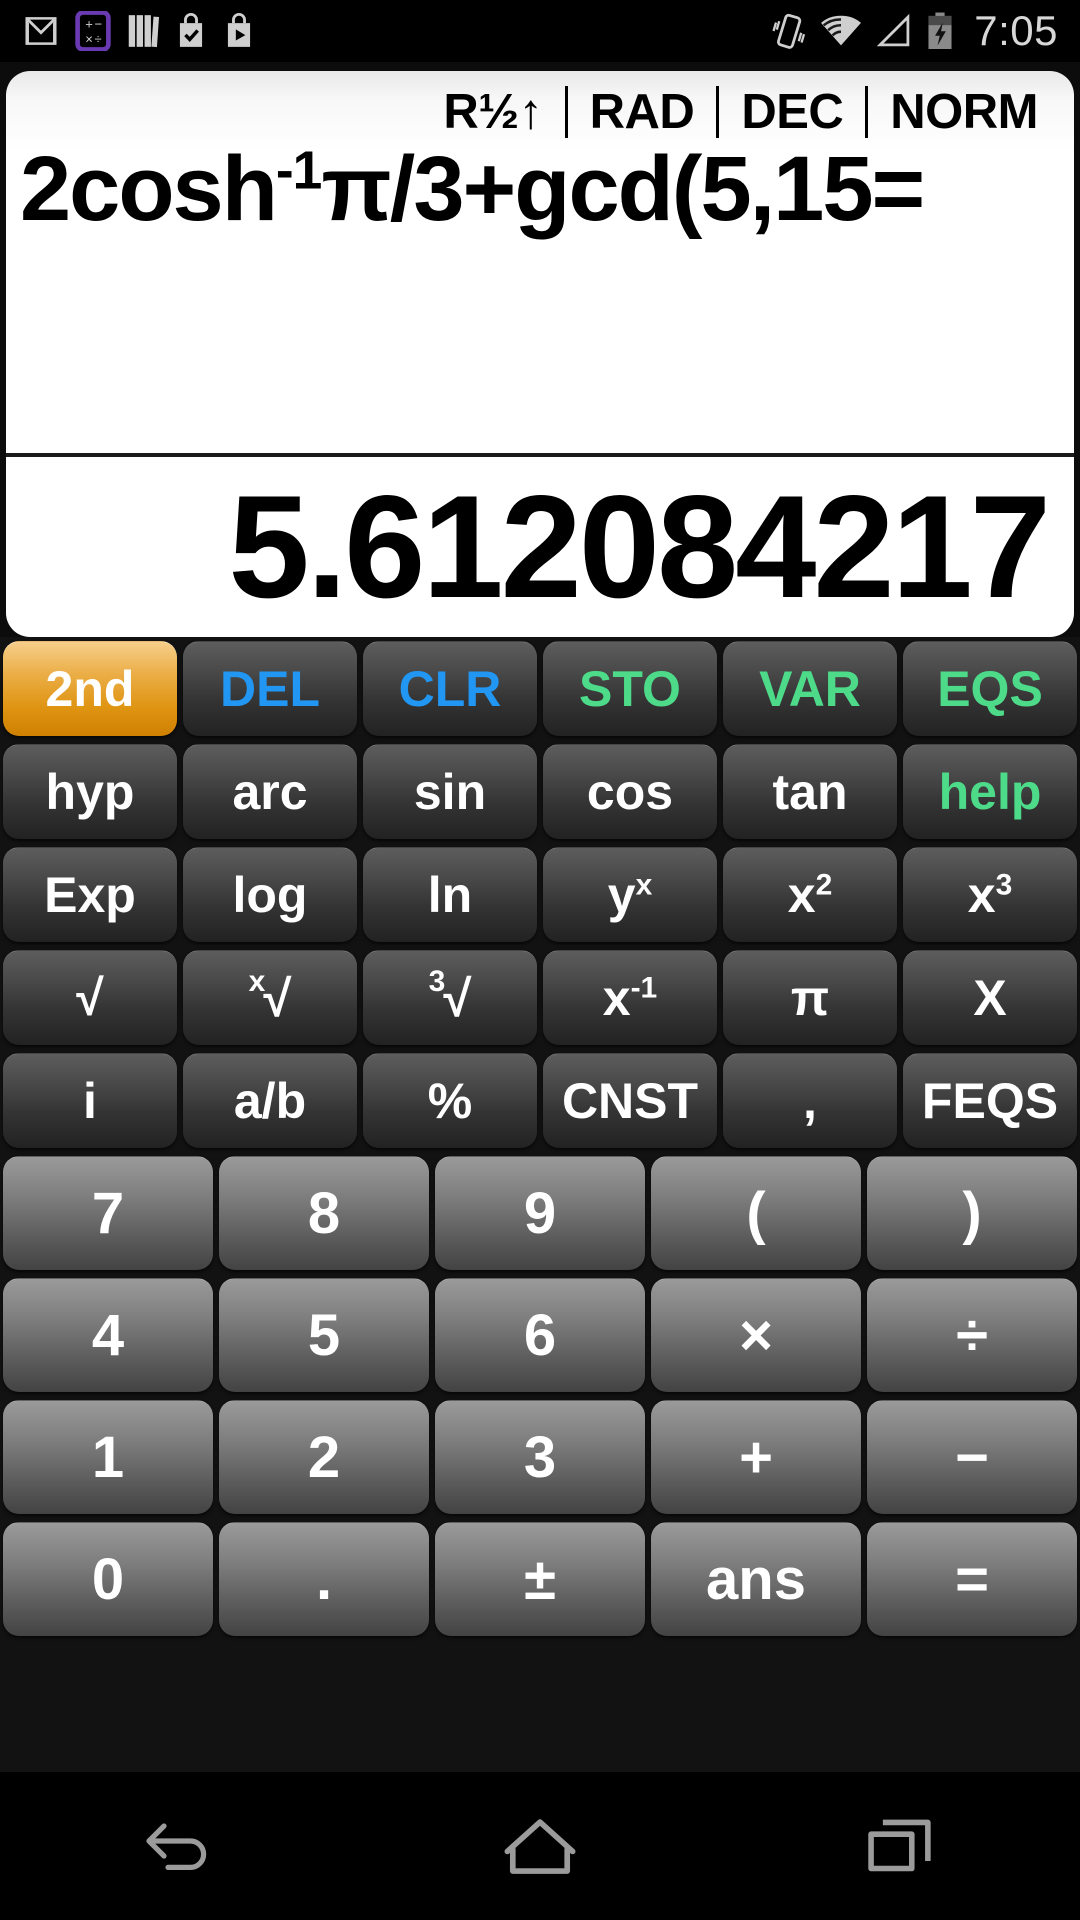 The height and width of the screenshot is (1920, 1080). Describe the element at coordinates (630, 688) in the screenshot. I see `key-sto: STO` at that location.